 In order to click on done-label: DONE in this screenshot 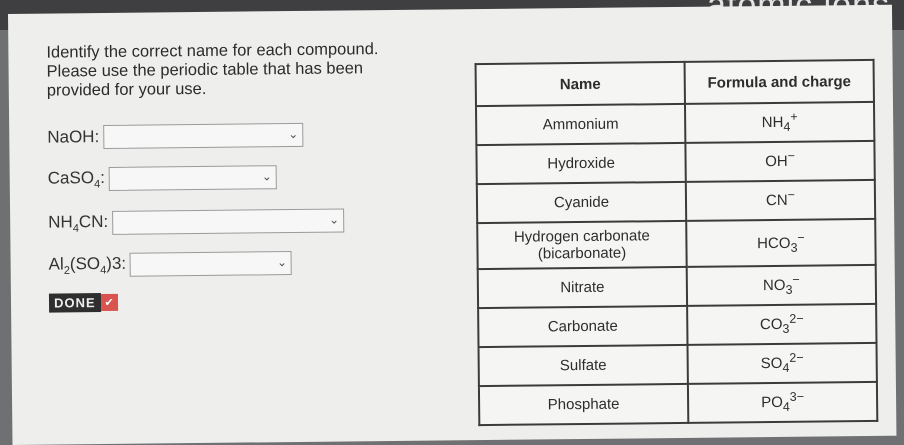, I will do `click(74, 303)`.